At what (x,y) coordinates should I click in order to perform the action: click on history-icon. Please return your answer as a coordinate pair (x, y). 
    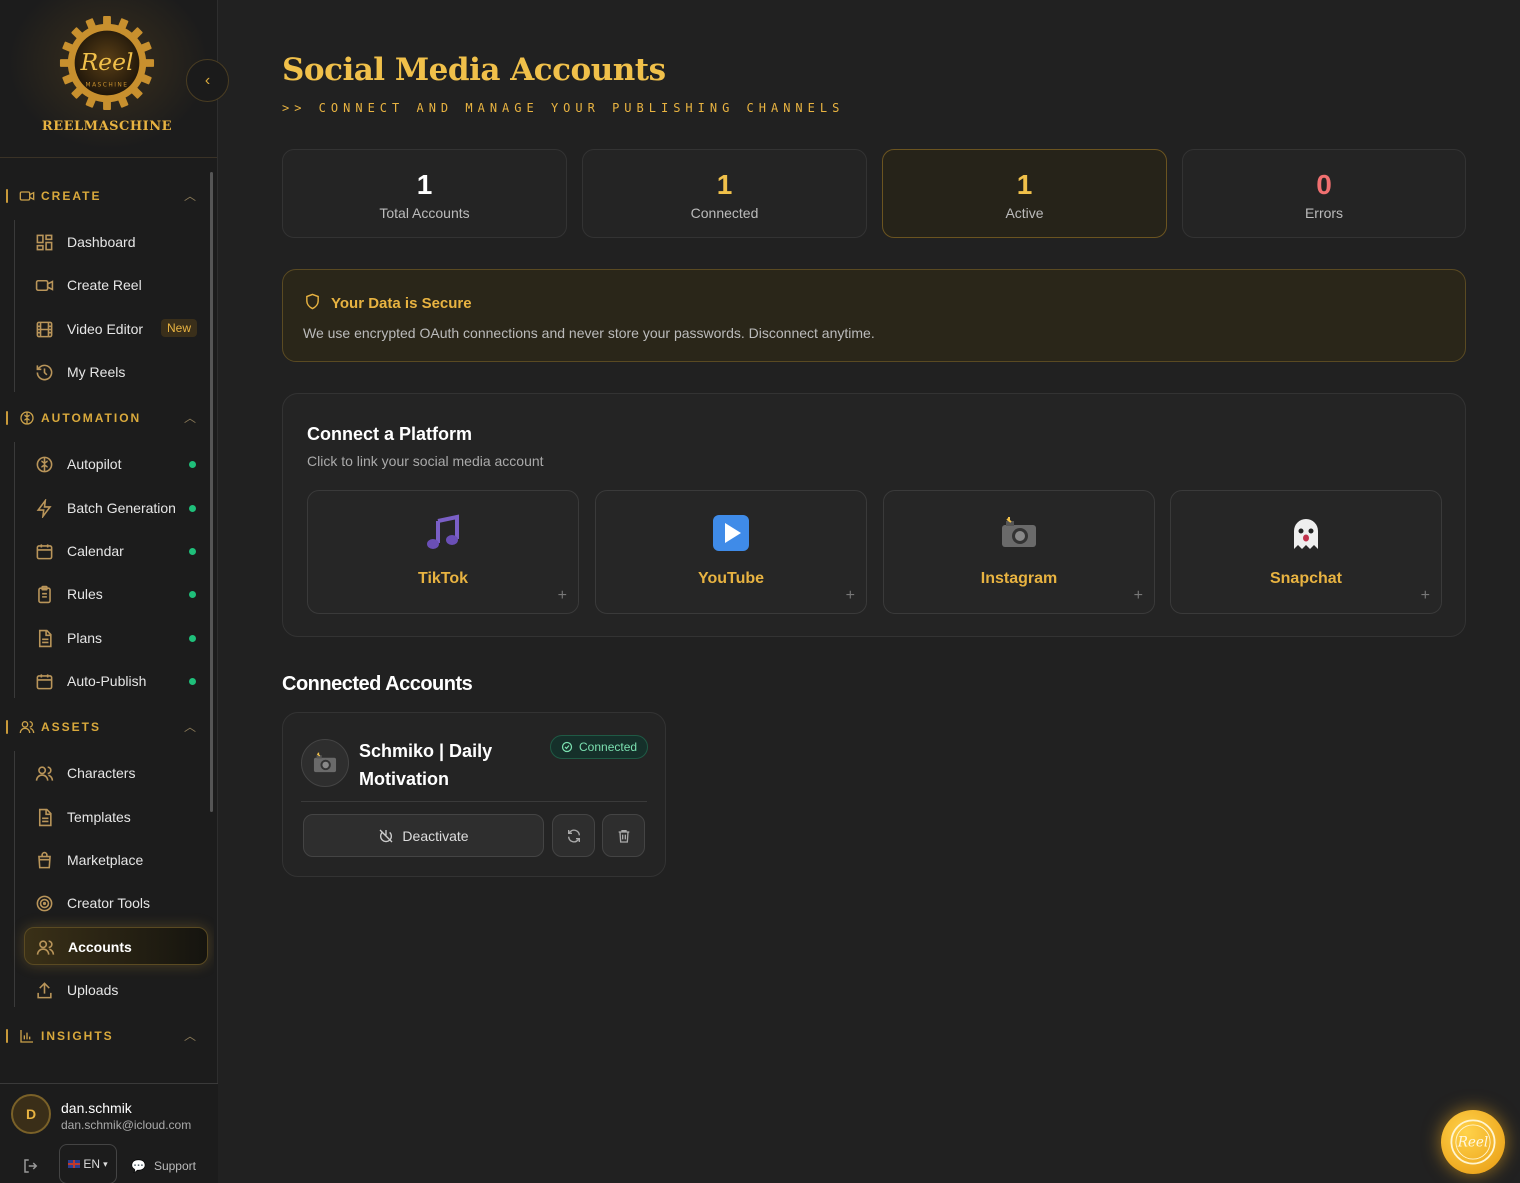
    Looking at the image, I should click on (44, 372).